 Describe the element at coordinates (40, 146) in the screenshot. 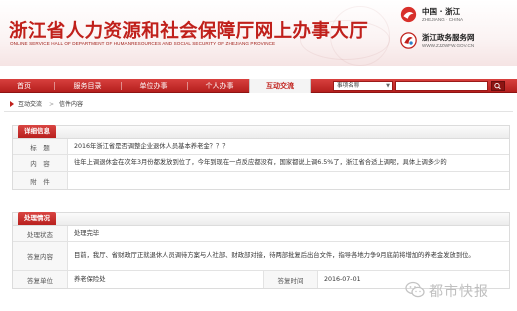

I see `field-label: 标 题` at that location.